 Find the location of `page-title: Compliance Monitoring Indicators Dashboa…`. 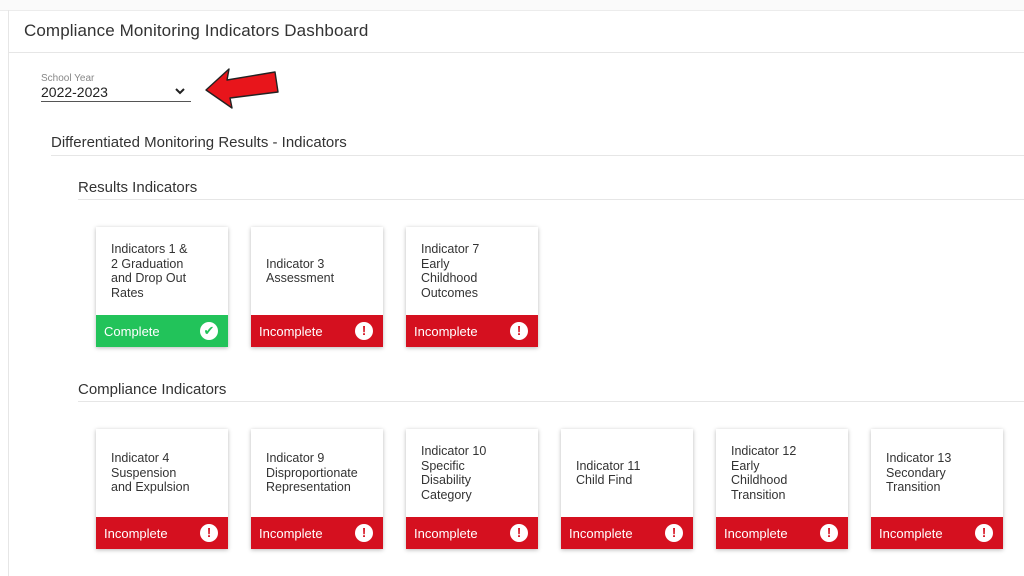

page-title: Compliance Monitoring Indicators Dashboa… is located at coordinates (196, 30).